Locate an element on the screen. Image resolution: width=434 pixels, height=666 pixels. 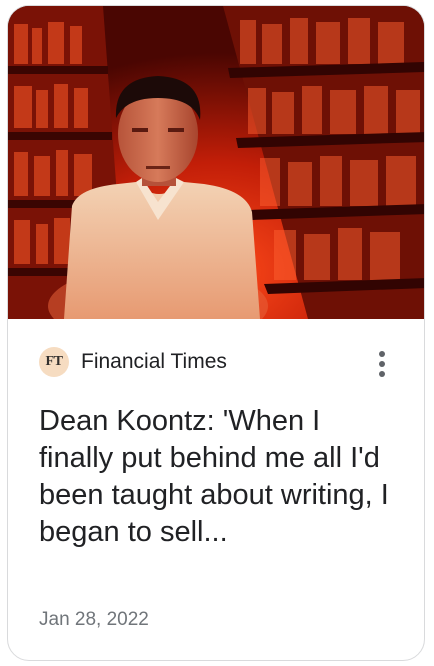
source-name: Financial Times is located at coordinates (154, 361).